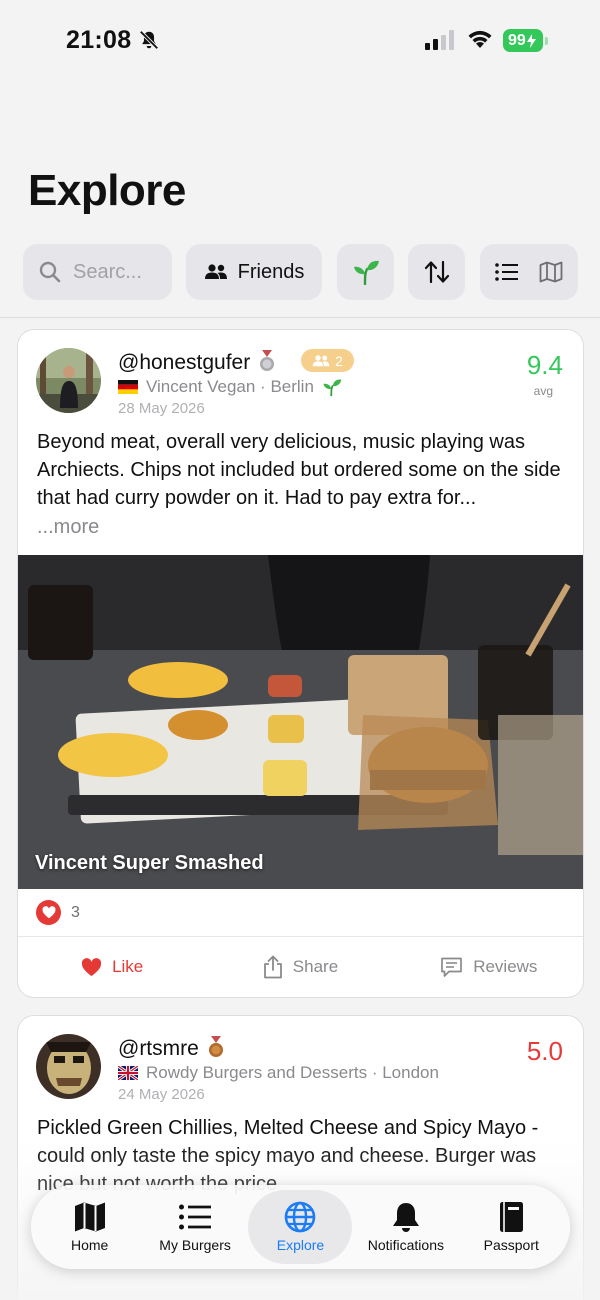 The height and width of the screenshot is (1300, 600). I want to click on status-bar: 21:08 99, so click(300, 40).